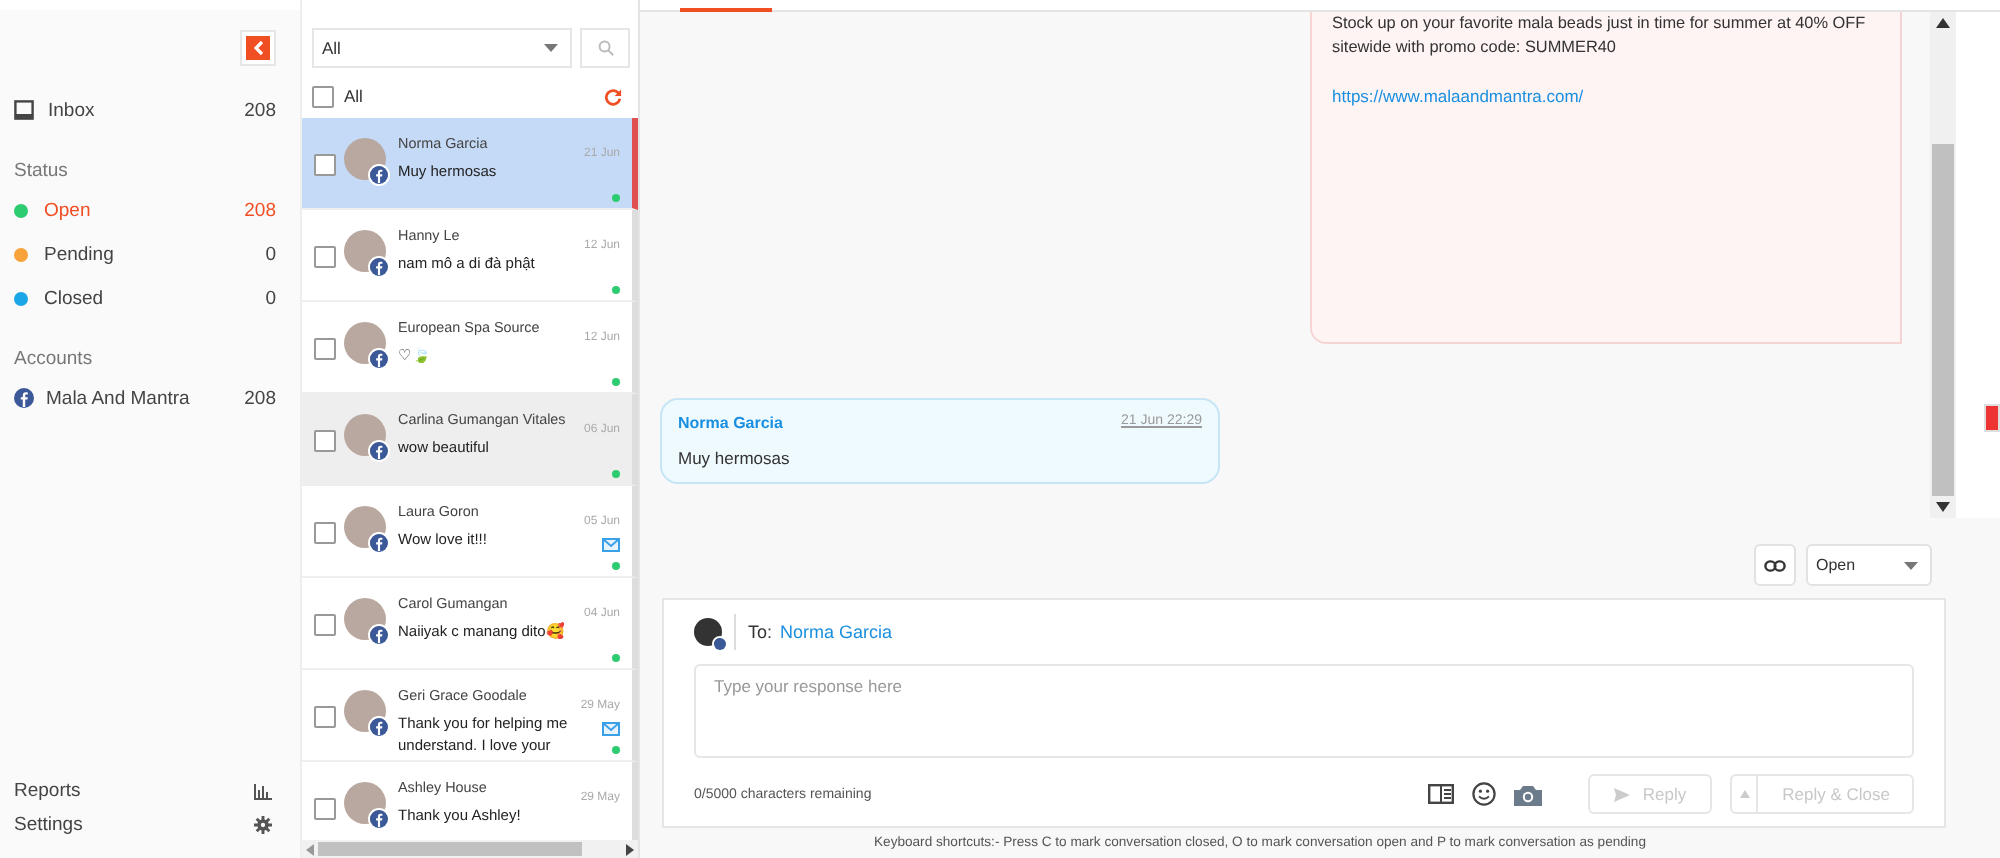 The width and height of the screenshot is (2000, 858). I want to click on message-text: Stock up on your favorite mala beads just in time for summer at 40% OFF sitewide with promo code: SUMMER40, so click(1600, 36).